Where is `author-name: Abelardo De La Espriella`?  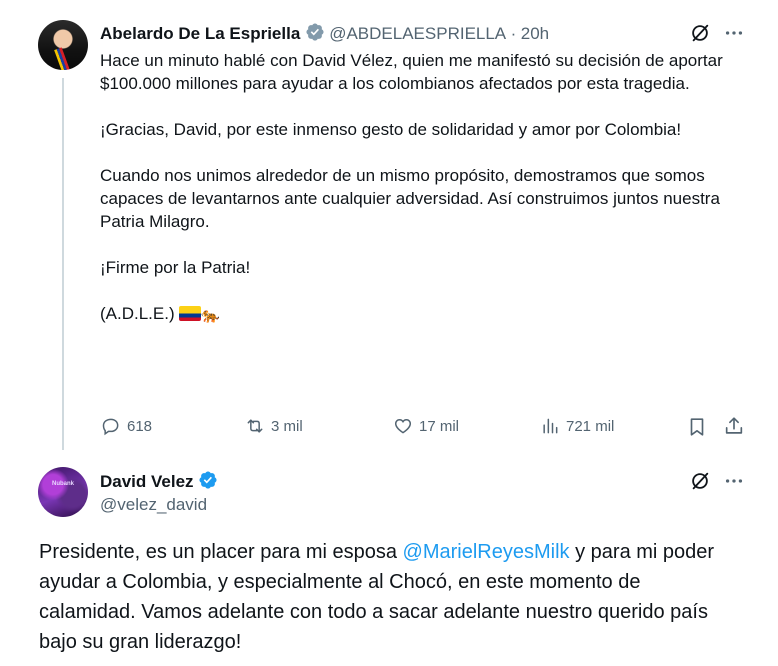
author-name: Abelardo De La Espriella is located at coordinates (200, 33).